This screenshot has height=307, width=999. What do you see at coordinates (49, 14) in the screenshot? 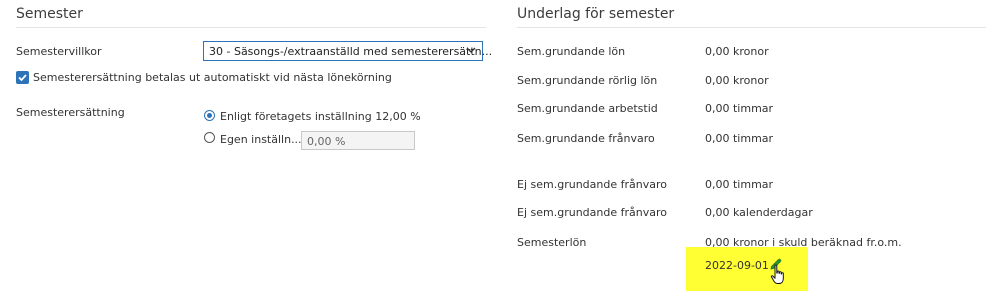
I see `section-title-semester: Semester` at bounding box center [49, 14].